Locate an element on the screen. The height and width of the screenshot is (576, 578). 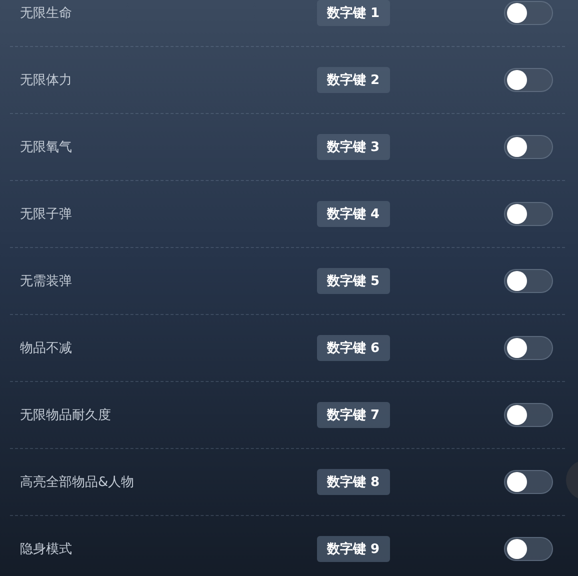
hotkey-badge: 数字键 3 is located at coordinates (353, 147).